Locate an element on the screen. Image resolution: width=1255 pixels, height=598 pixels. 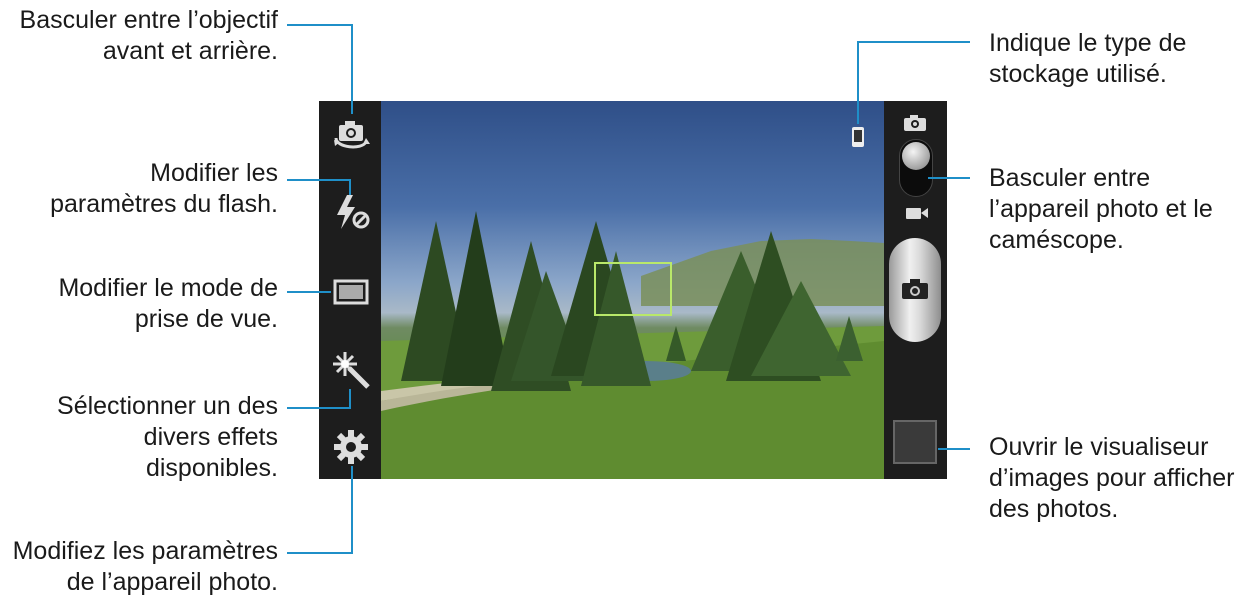
callout-shooting-mode: Modifier le mode de prise de vue. is located at coordinates (168, 303).